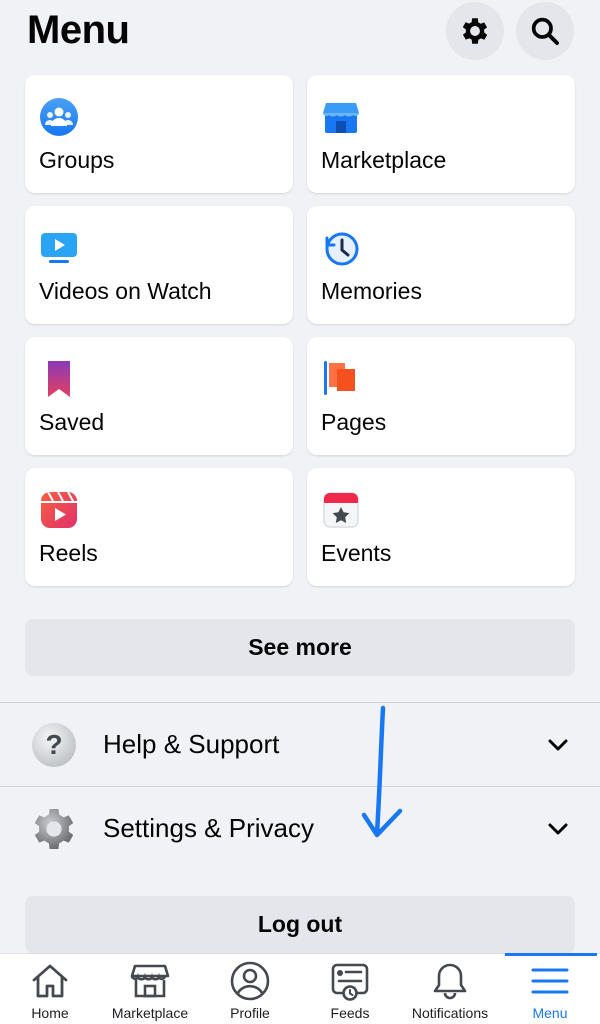  What do you see at coordinates (68, 553) in the screenshot?
I see `shortcut-label: Reels` at bounding box center [68, 553].